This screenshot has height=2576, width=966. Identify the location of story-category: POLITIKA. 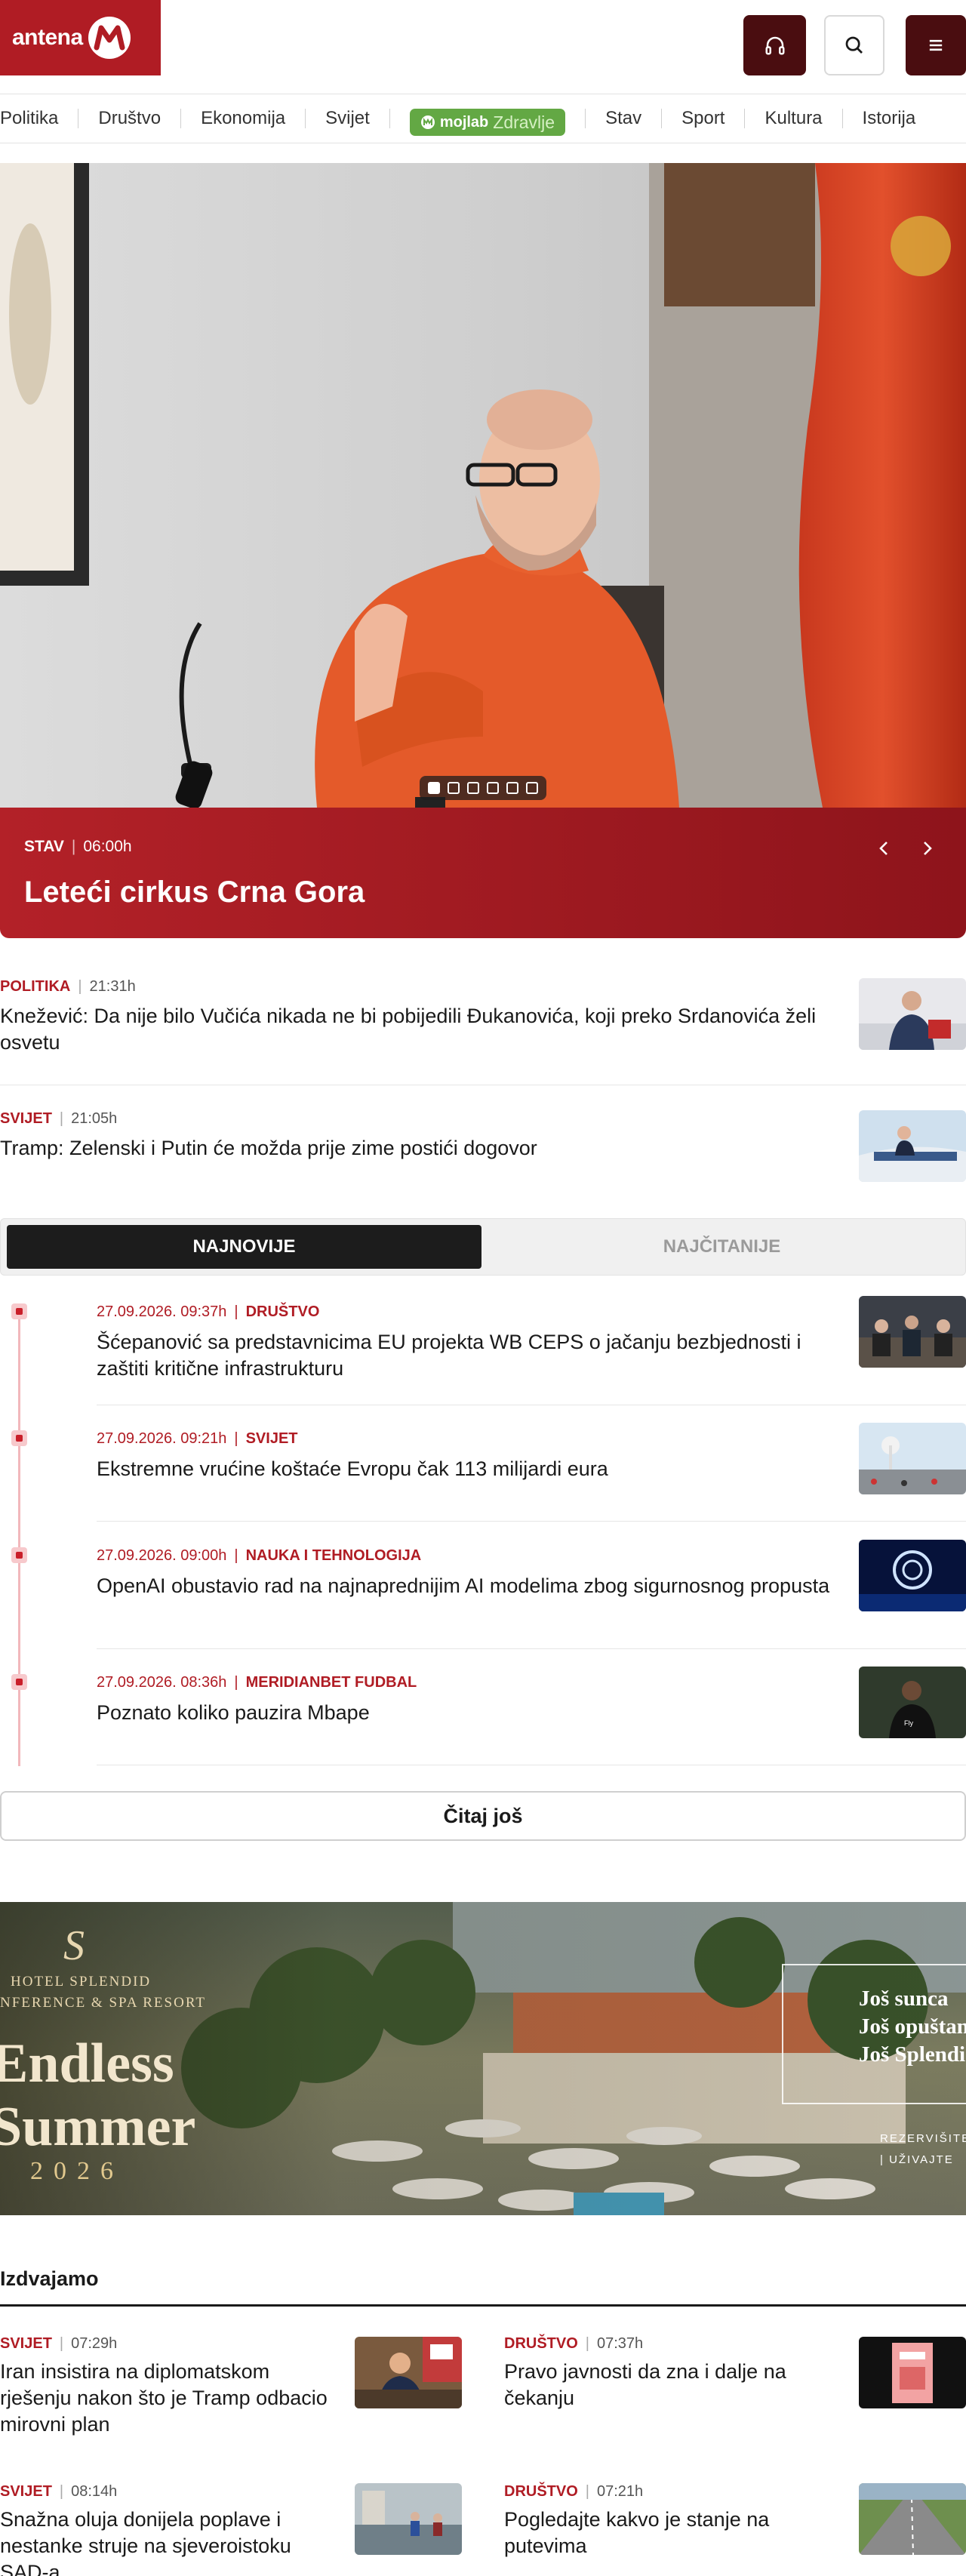
(35, 987).